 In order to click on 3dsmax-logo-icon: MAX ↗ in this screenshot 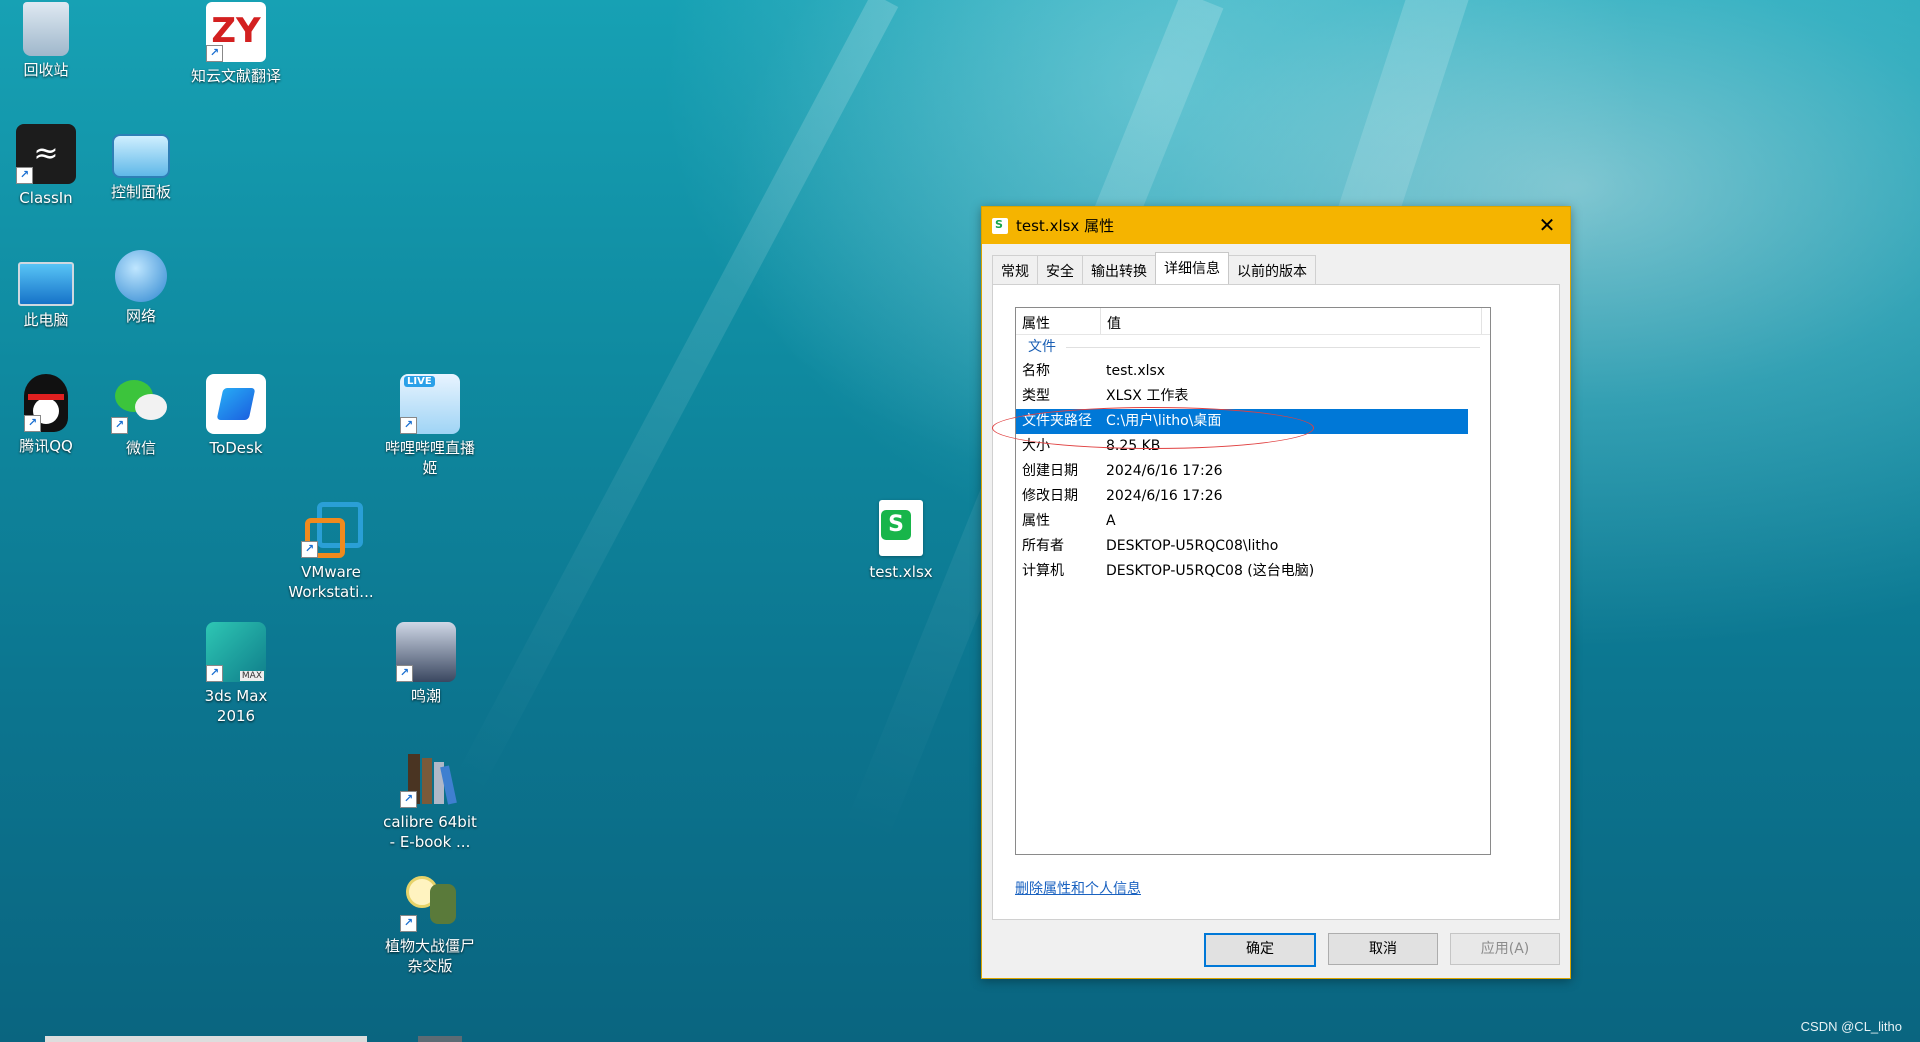, I will do `click(236, 652)`.